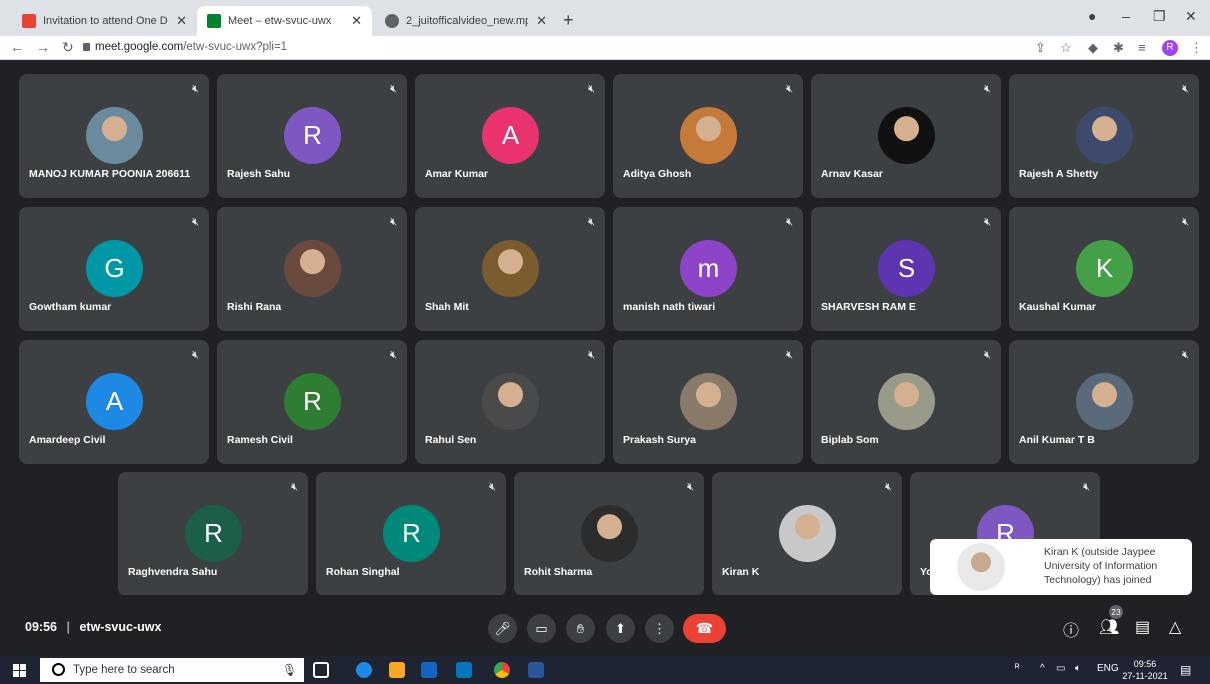 This screenshot has height=684, width=1210. Describe the element at coordinates (124, 670) in the screenshot. I see `search-placeholder: Type here to search` at that location.